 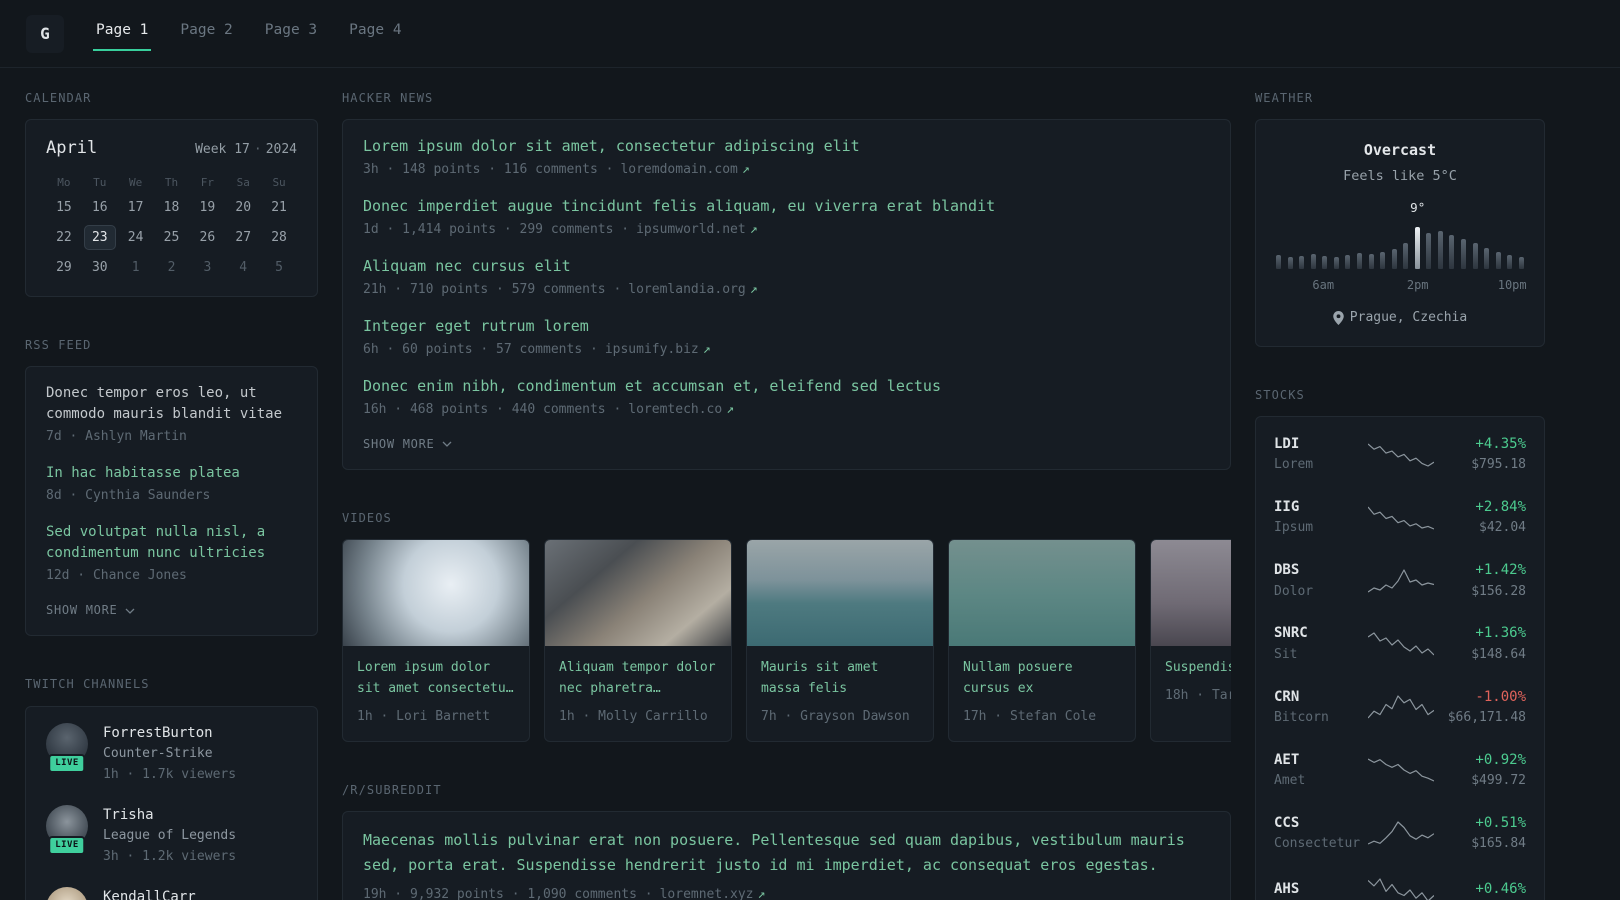 I want to click on stock-row: IIG Ipsum +2.84% $42.04, so click(x=1400, y=517).